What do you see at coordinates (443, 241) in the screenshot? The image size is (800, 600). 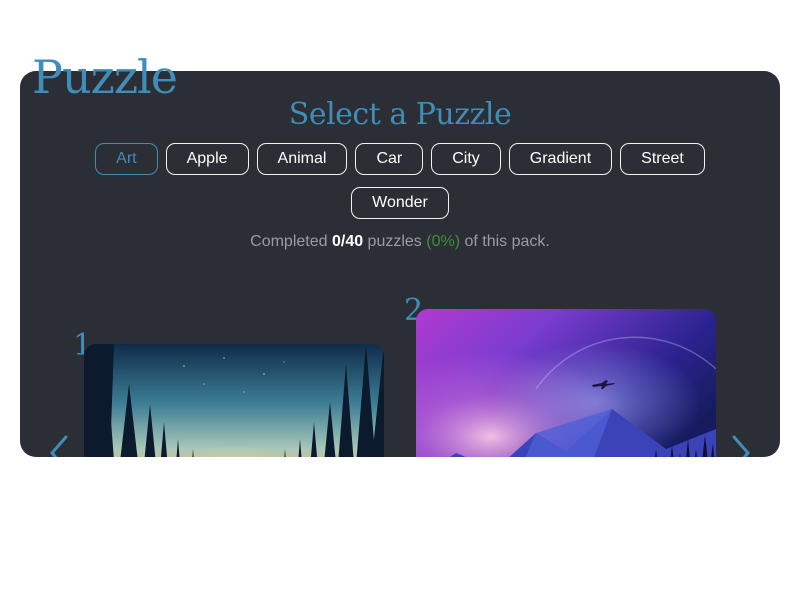 I see `completion-percent: (0%)` at bounding box center [443, 241].